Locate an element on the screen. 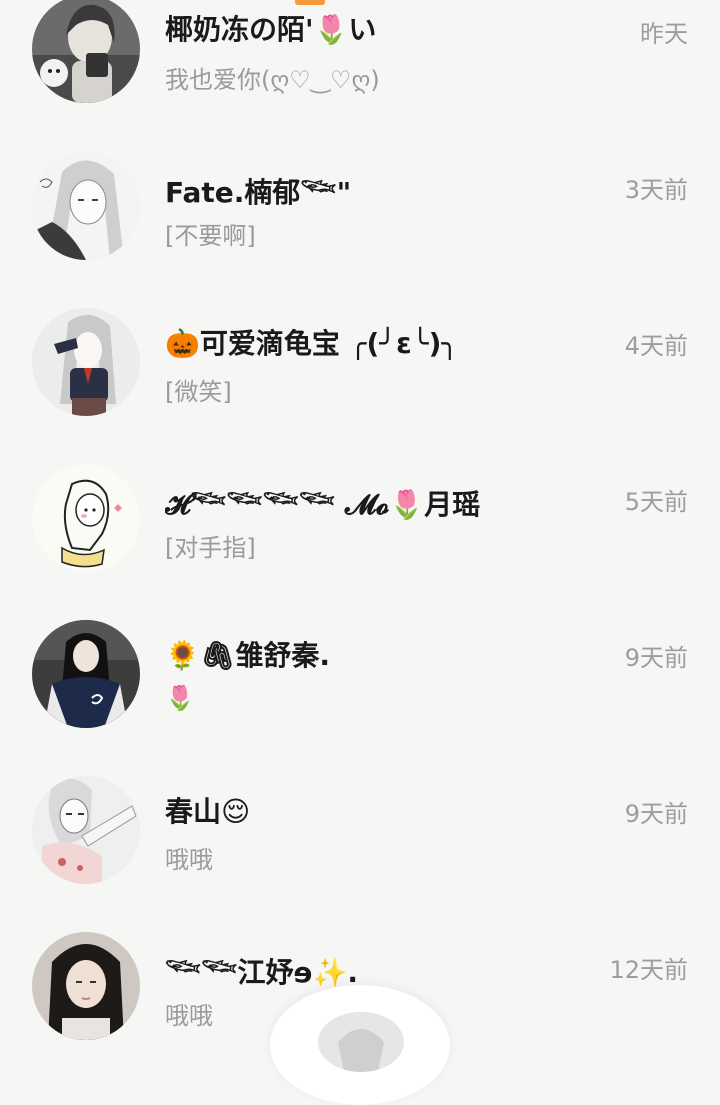 The height and width of the screenshot is (1105, 720). contact-name: 𓆝𓆝江妤ɘ✨. is located at coordinates (261, 972).